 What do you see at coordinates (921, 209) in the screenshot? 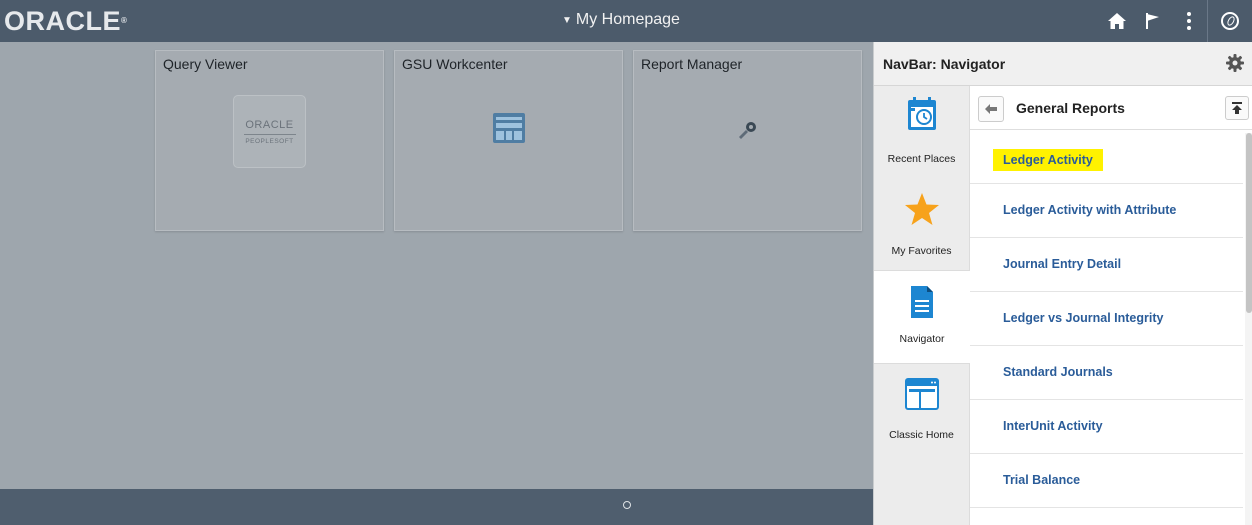
I see `star-icon` at bounding box center [921, 209].